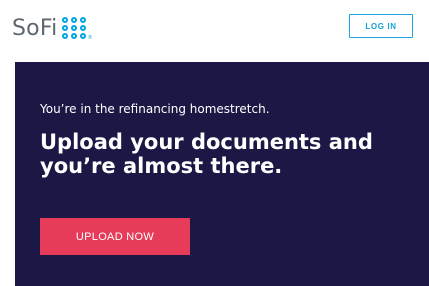 The image size is (429, 286). Describe the element at coordinates (115, 236) in the screenshot. I see `upload-now-button: UPLOAD NOW` at that location.